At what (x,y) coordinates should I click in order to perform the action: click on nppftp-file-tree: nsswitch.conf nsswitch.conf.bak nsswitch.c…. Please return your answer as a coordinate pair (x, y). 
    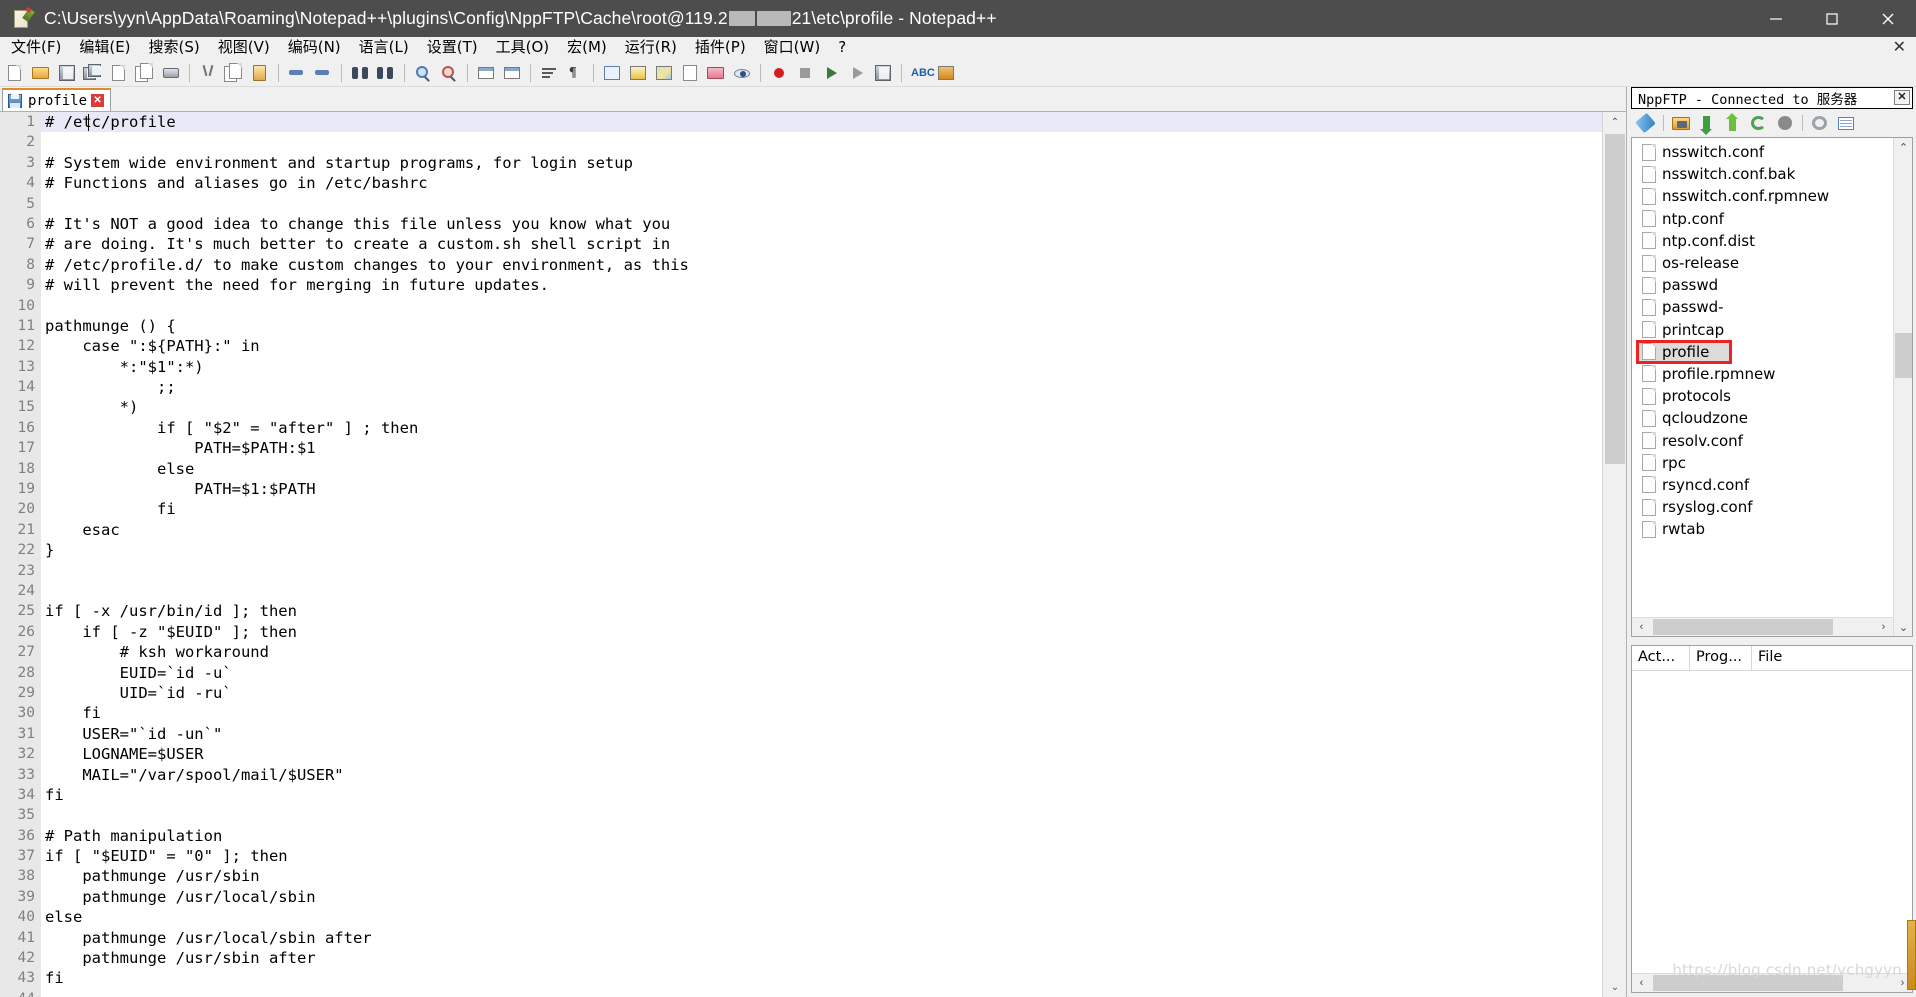
    Looking at the image, I should click on (1772, 387).